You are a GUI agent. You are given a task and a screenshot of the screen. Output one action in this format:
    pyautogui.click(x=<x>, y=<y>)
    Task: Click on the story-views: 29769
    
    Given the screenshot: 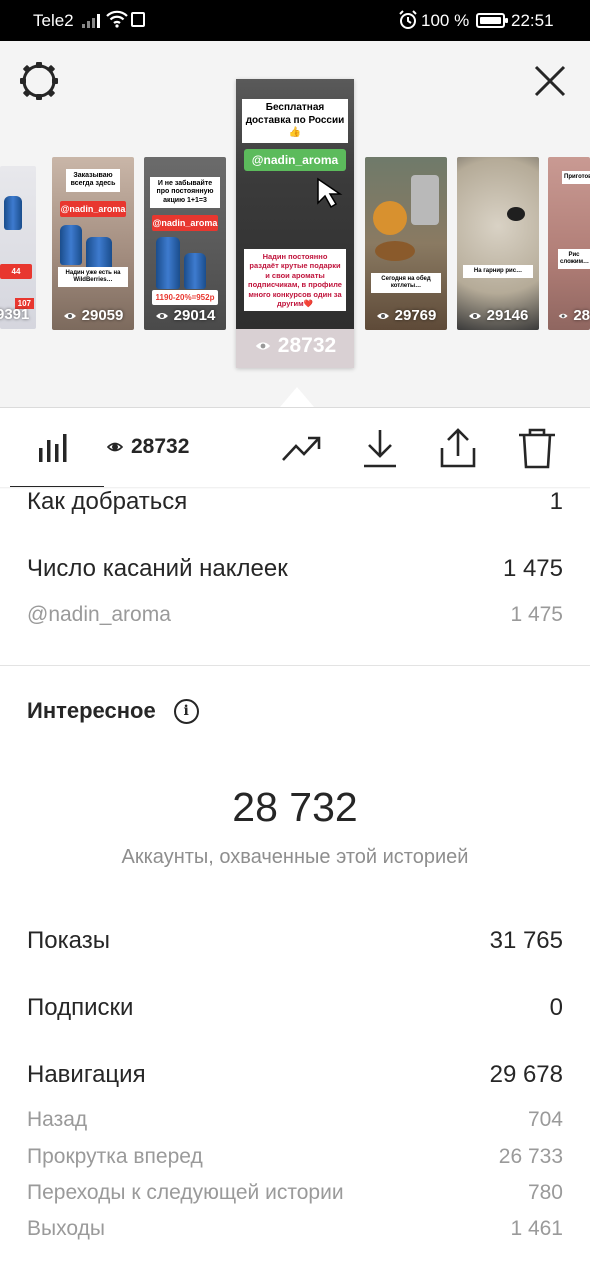 What is the action you would take?
    pyautogui.click(x=415, y=315)
    